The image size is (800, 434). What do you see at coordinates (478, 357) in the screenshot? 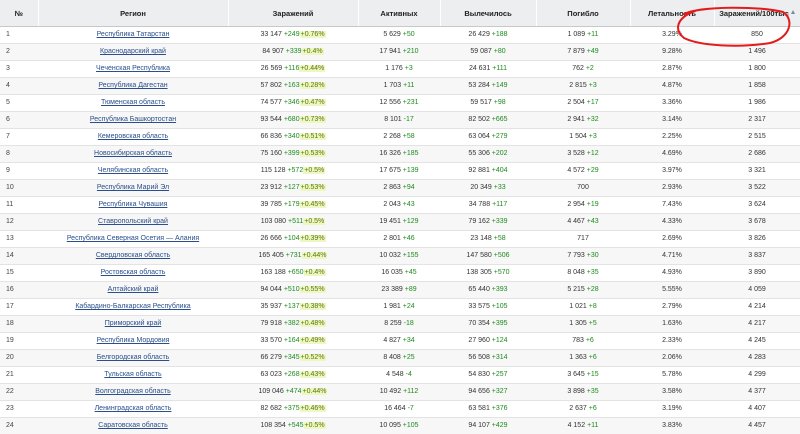
I see `recovered-value: 56 508` at bounding box center [478, 357].